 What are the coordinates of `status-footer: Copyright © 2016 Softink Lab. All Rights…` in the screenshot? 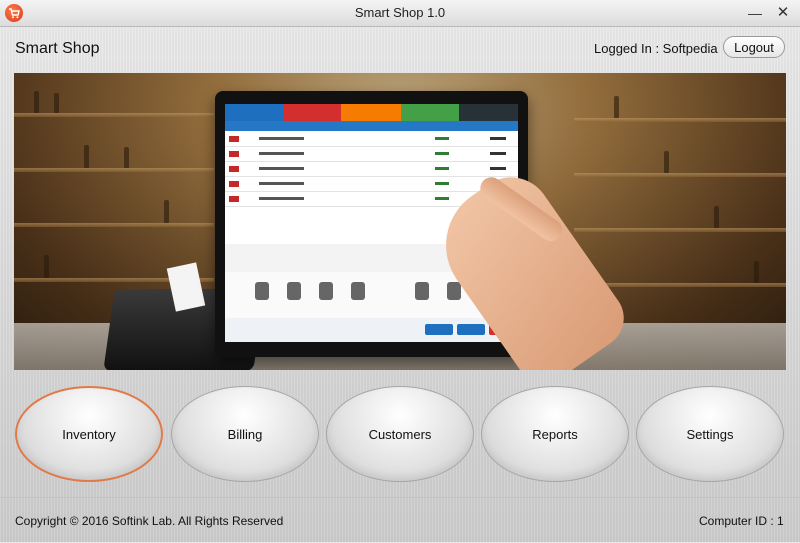 It's located at (400, 520).